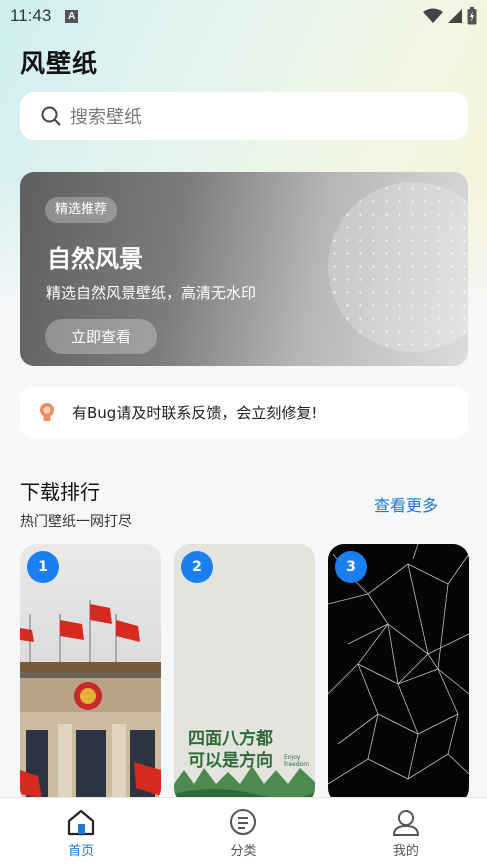  What do you see at coordinates (81, 210) in the screenshot?
I see `banner-tag: 精选推荐` at bounding box center [81, 210].